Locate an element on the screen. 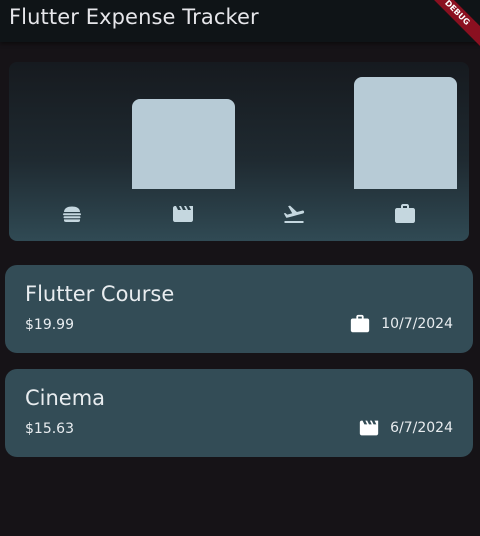  bar-leisure is located at coordinates (183, 144).